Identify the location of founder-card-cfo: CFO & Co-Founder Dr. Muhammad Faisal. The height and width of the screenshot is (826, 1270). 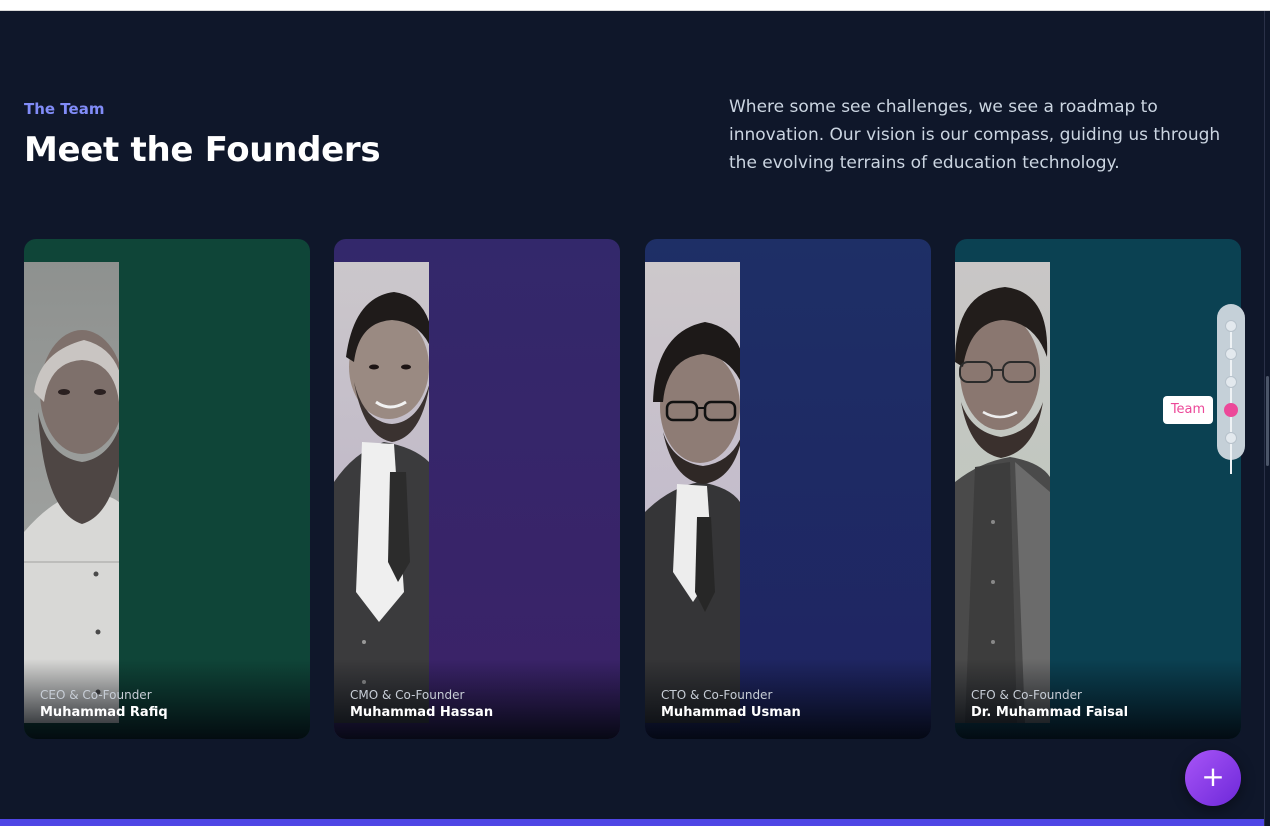
(1098, 489).